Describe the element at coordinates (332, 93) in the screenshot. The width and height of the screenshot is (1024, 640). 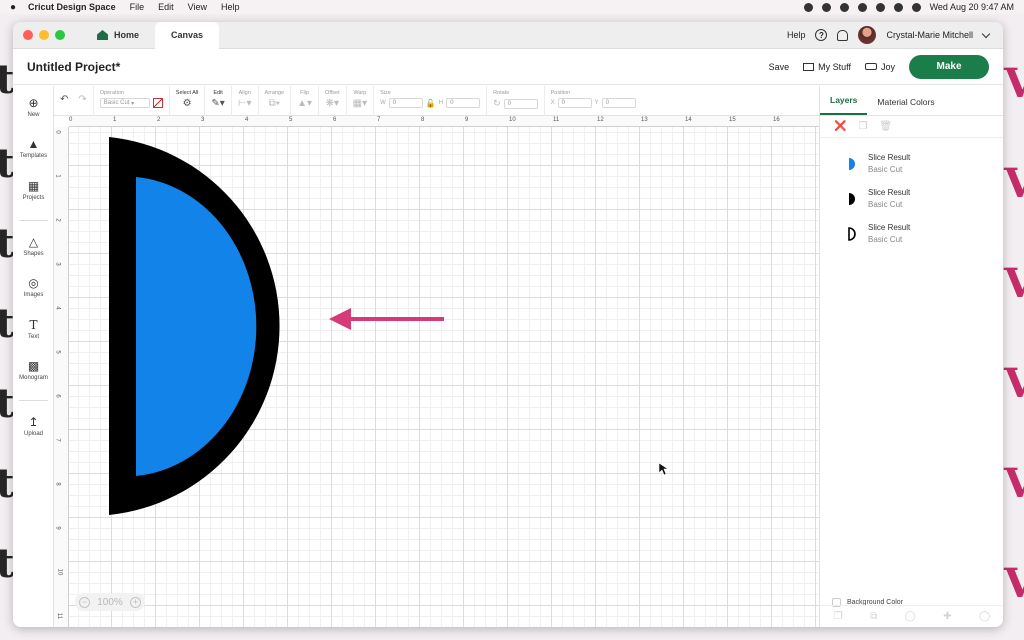
I see `offset-label: Offset` at that location.